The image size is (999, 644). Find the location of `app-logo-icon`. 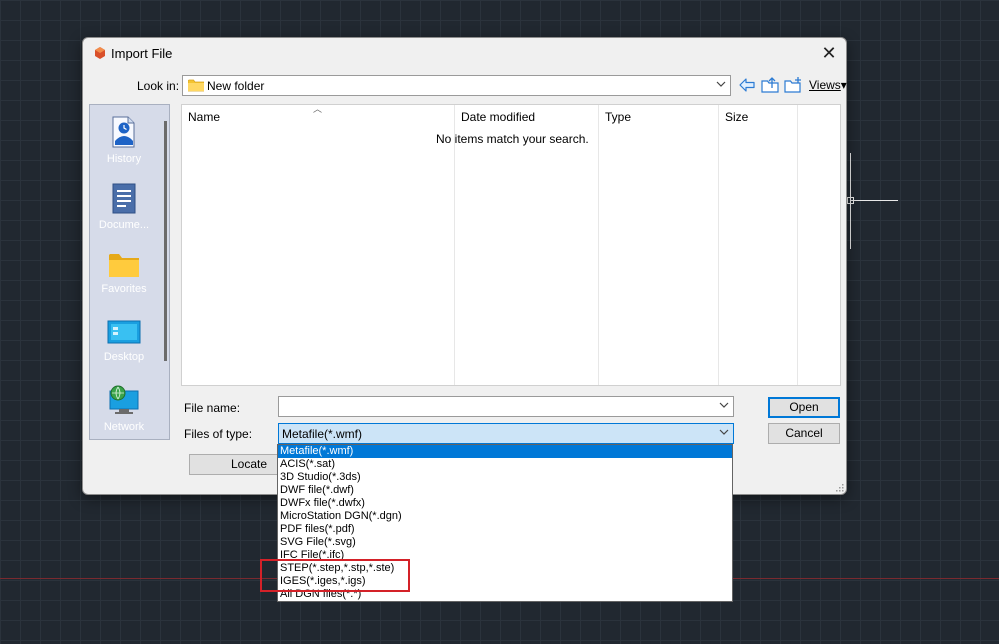

app-logo-icon is located at coordinates (100, 53).